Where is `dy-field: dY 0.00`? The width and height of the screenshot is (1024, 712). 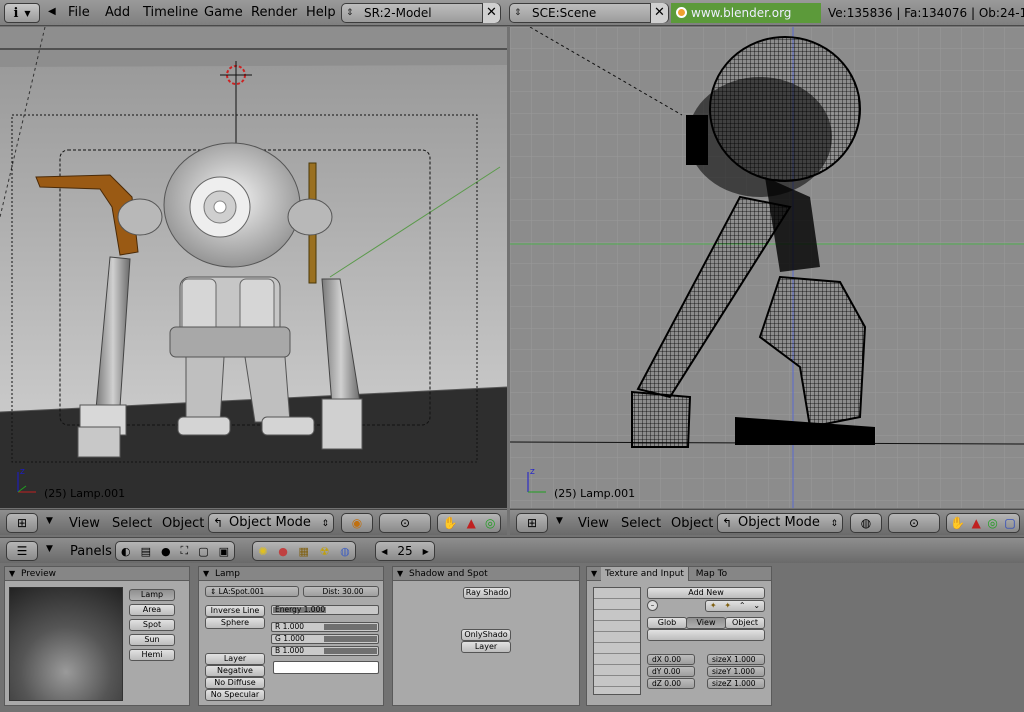 dy-field: dY 0.00 is located at coordinates (671, 671).